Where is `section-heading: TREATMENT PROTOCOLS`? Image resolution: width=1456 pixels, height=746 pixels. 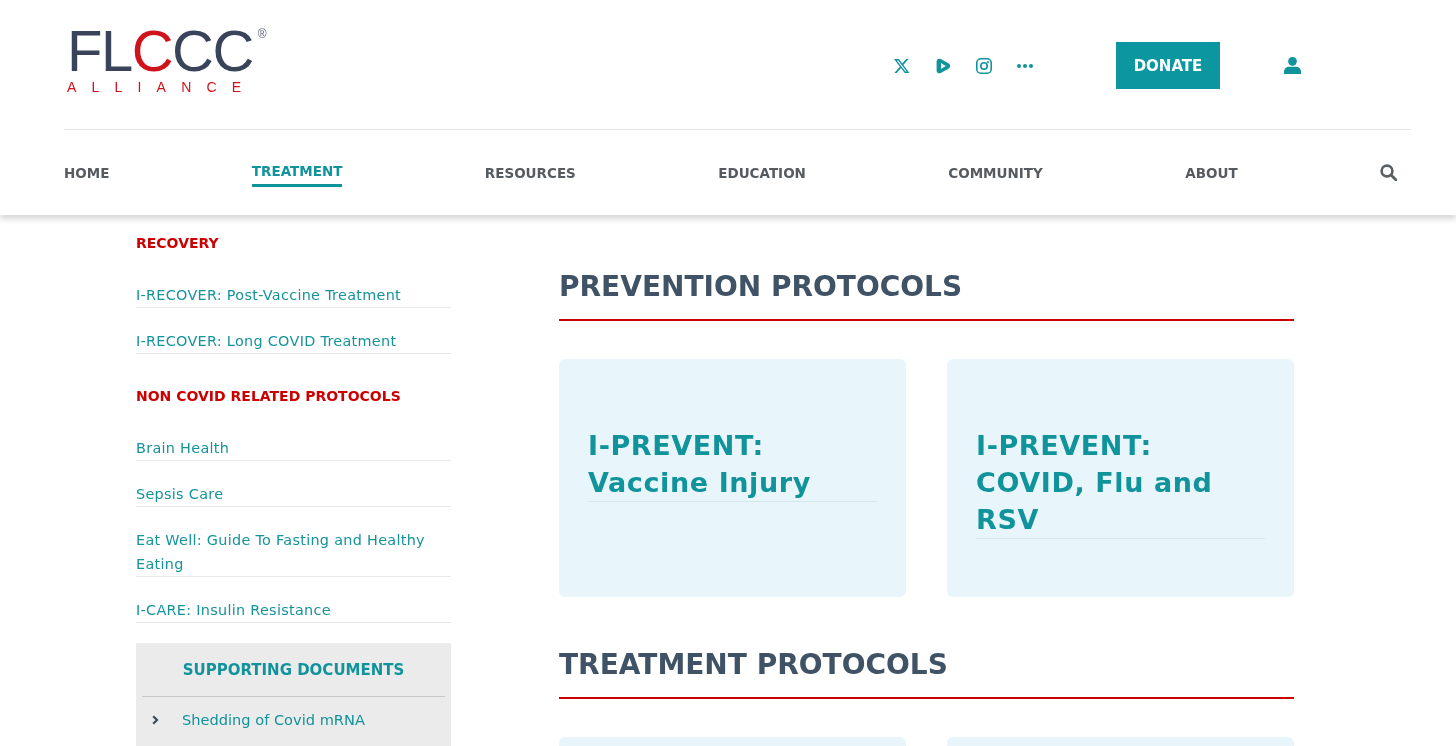
section-heading: TREATMENT PROTOCOLS is located at coordinates (926, 673).